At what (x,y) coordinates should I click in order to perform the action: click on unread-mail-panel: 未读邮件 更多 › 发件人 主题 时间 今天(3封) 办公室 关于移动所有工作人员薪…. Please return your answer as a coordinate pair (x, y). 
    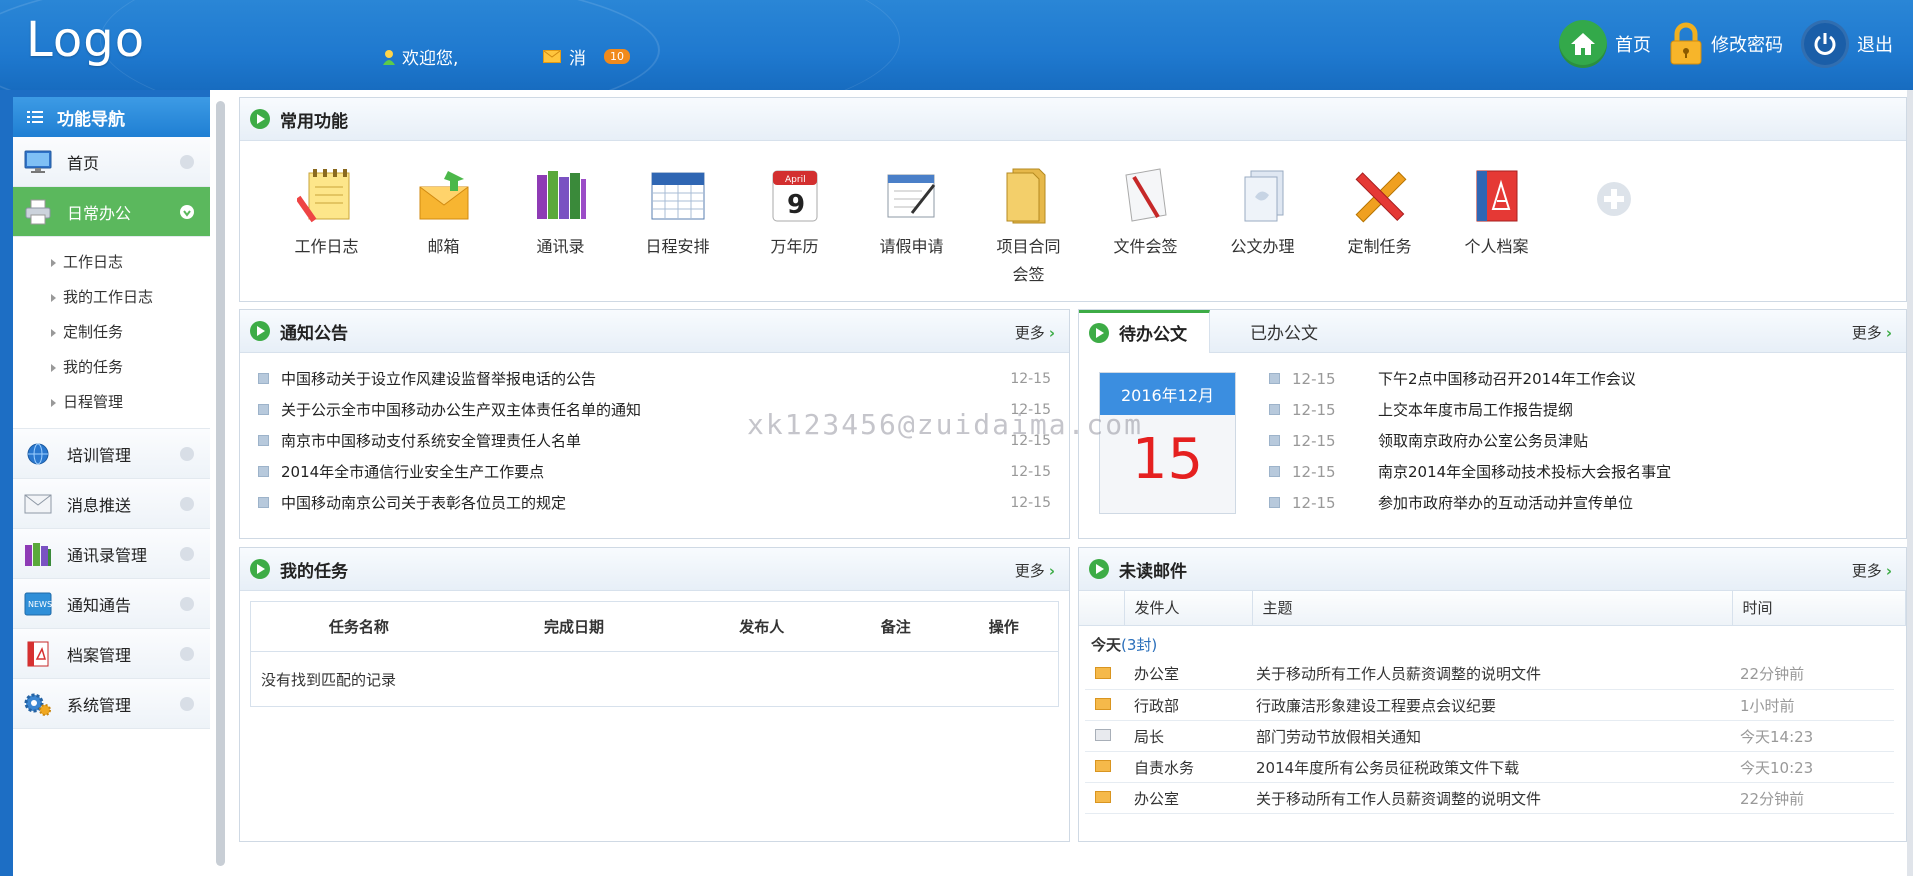
    Looking at the image, I should click on (1492, 694).